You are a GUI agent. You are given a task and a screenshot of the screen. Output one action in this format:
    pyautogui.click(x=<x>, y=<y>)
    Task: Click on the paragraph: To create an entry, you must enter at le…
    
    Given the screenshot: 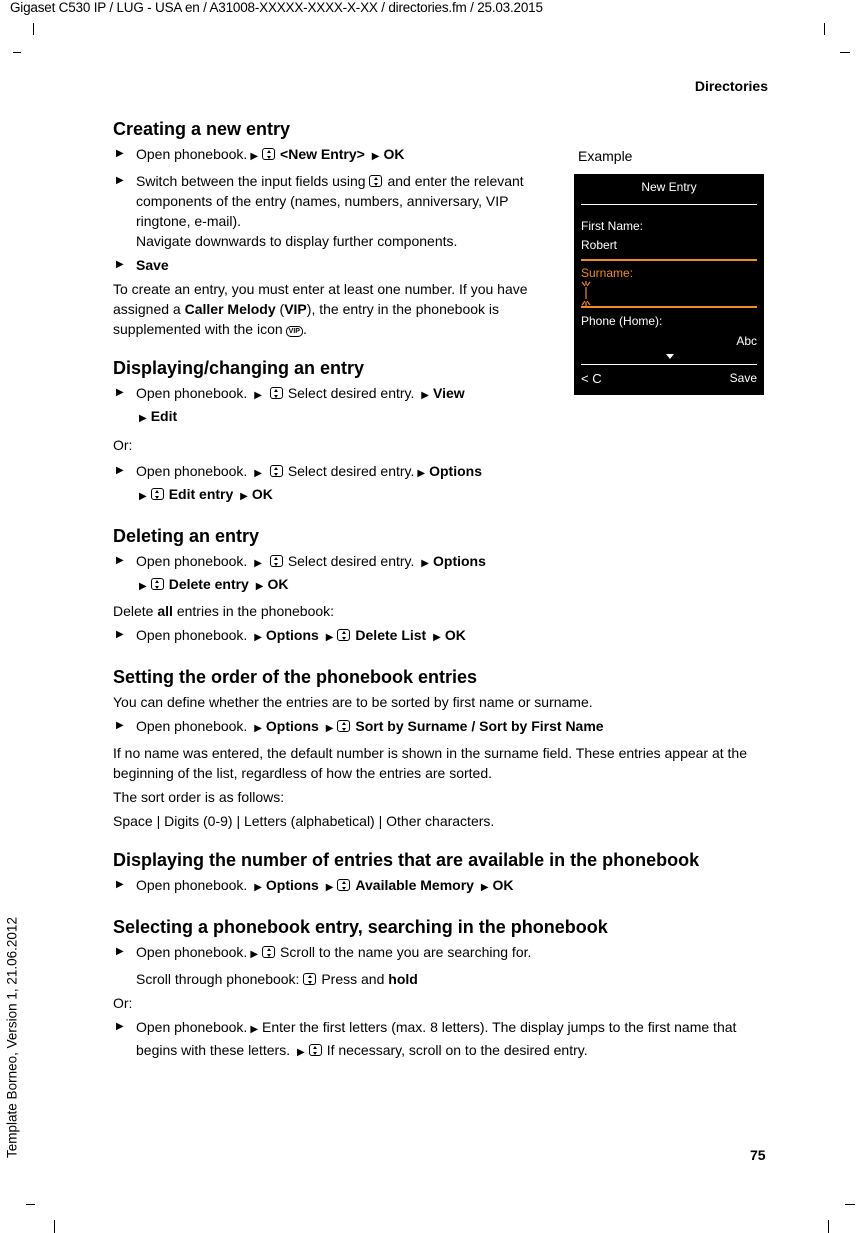 What is the action you would take?
    pyautogui.click(x=320, y=309)
    